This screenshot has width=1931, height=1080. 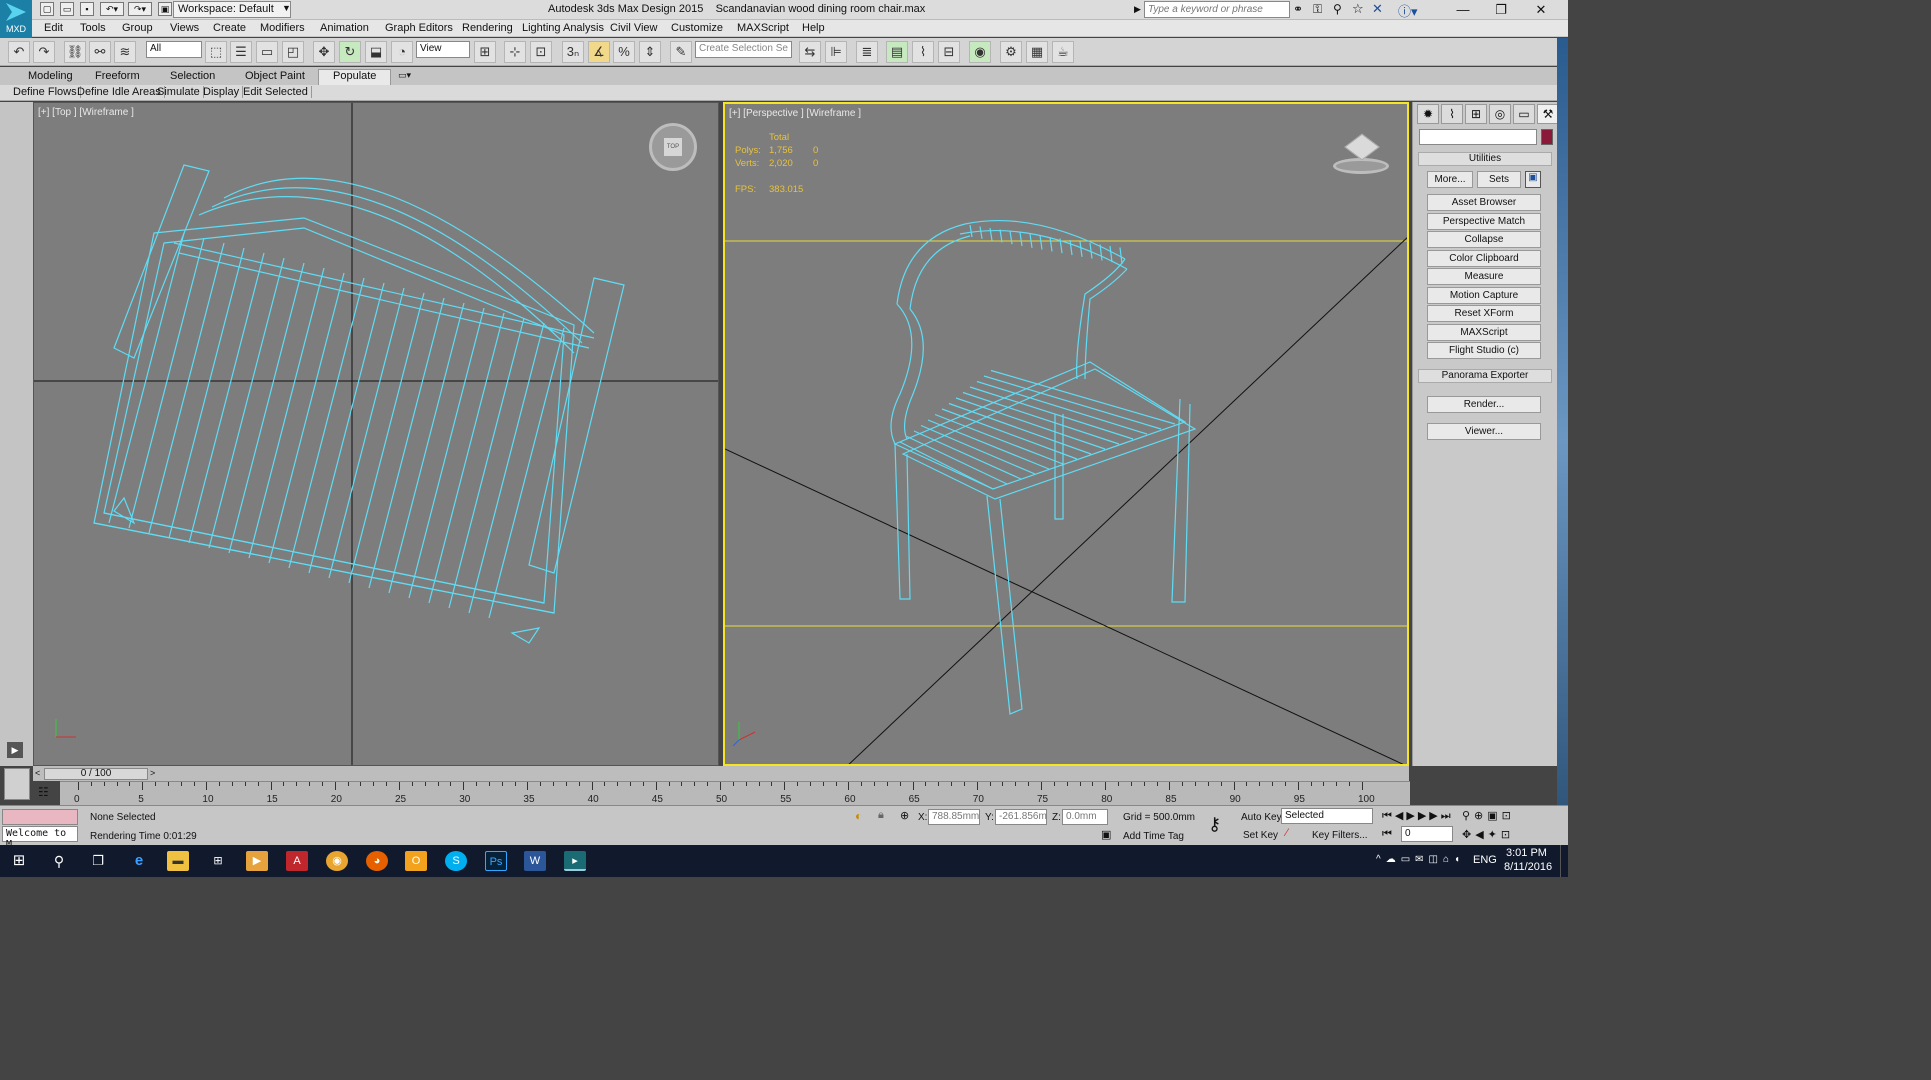 I want to click on define-flows-button: Define Flows, so click(x=45, y=92).